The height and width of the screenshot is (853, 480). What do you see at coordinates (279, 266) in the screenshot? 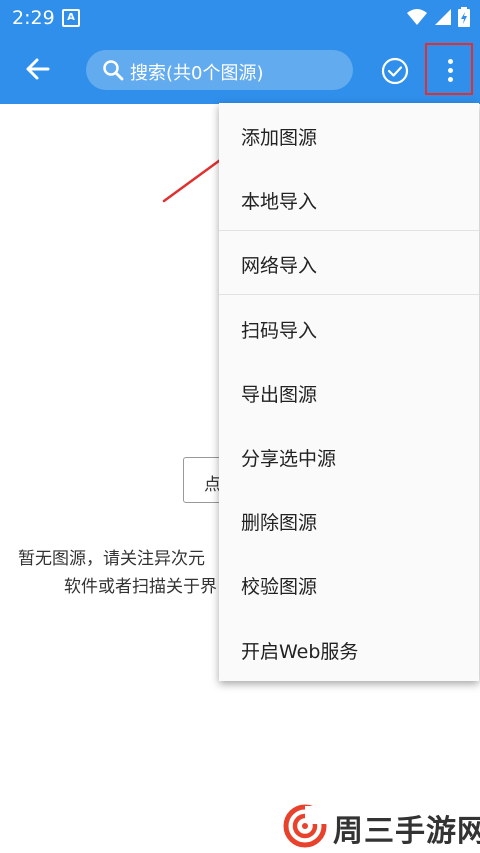
I see `menu-item-label: 网络导入` at bounding box center [279, 266].